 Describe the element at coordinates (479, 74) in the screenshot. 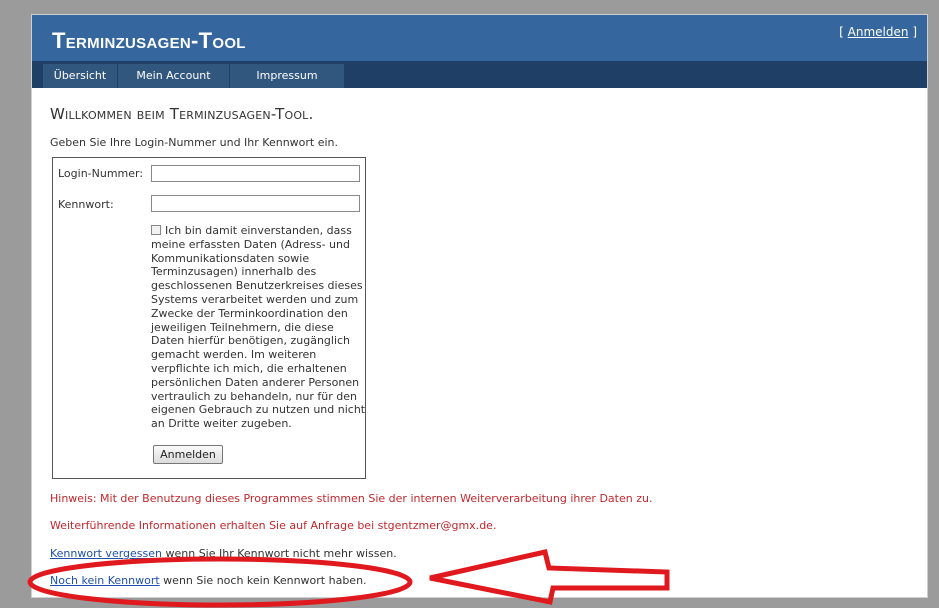

I see `main-nav: Übersicht Mein Account Impressum` at that location.